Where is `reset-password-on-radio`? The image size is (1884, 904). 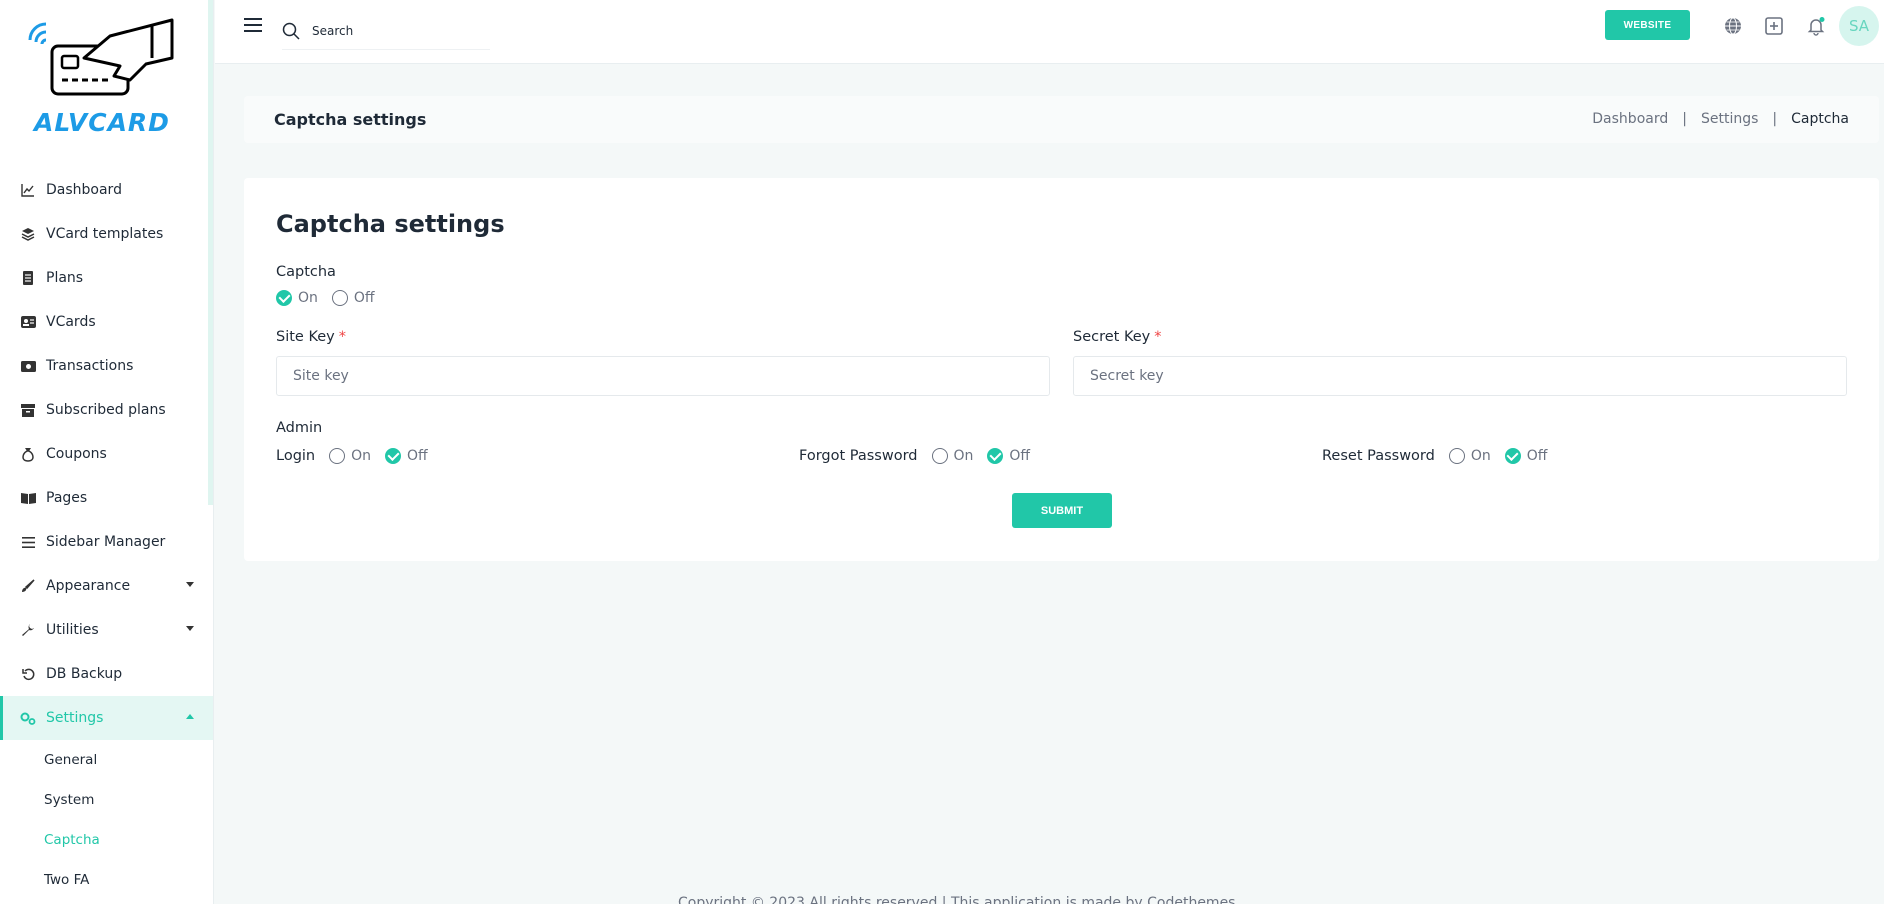 reset-password-on-radio is located at coordinates (1456, 456).